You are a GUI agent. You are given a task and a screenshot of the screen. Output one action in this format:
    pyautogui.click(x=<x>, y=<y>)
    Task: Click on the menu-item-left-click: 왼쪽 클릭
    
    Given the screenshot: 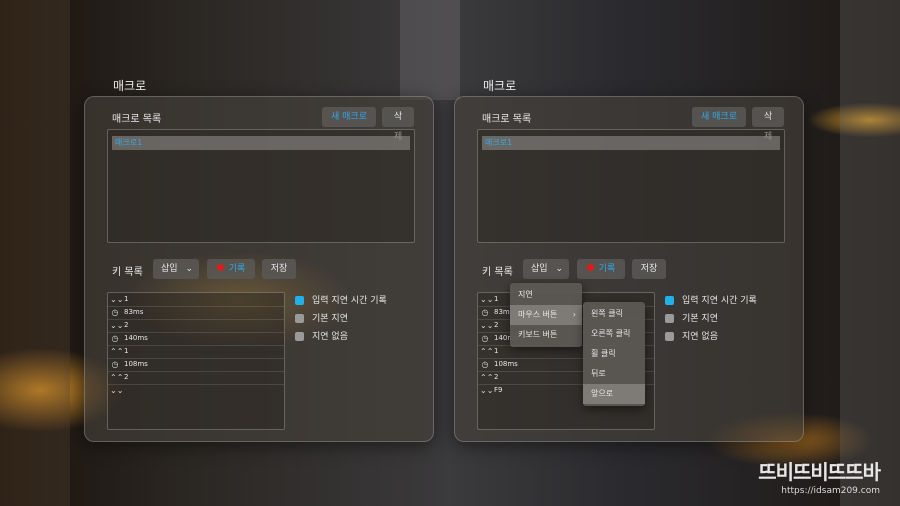 What is the action you would take?
    pyautogui.click(x=614, y=314)
    